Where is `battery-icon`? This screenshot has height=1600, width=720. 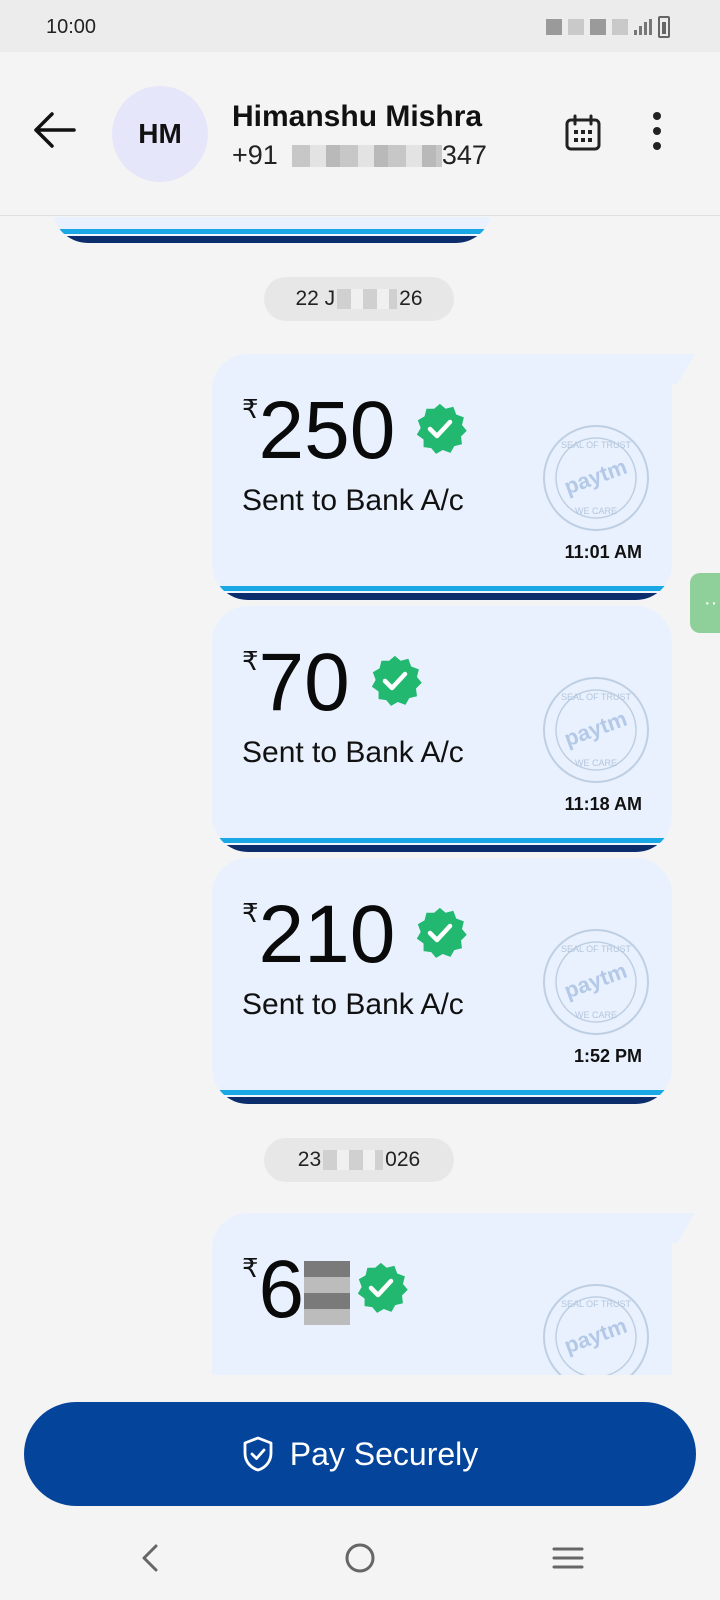
battery-icon is located at coordinates (664, 27).